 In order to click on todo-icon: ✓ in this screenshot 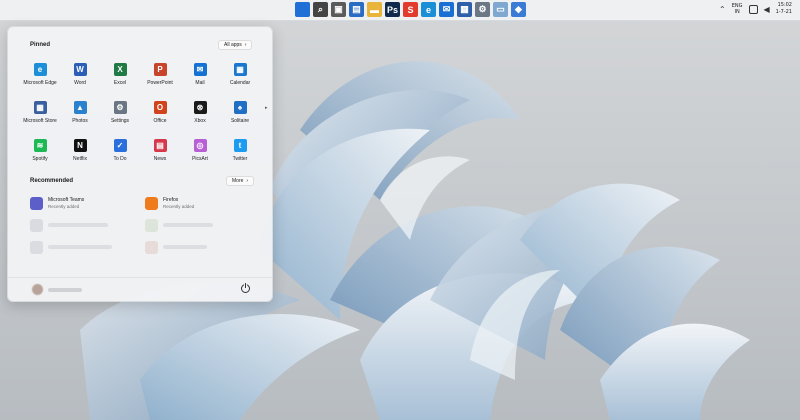, I will do `click(120, 145)`.